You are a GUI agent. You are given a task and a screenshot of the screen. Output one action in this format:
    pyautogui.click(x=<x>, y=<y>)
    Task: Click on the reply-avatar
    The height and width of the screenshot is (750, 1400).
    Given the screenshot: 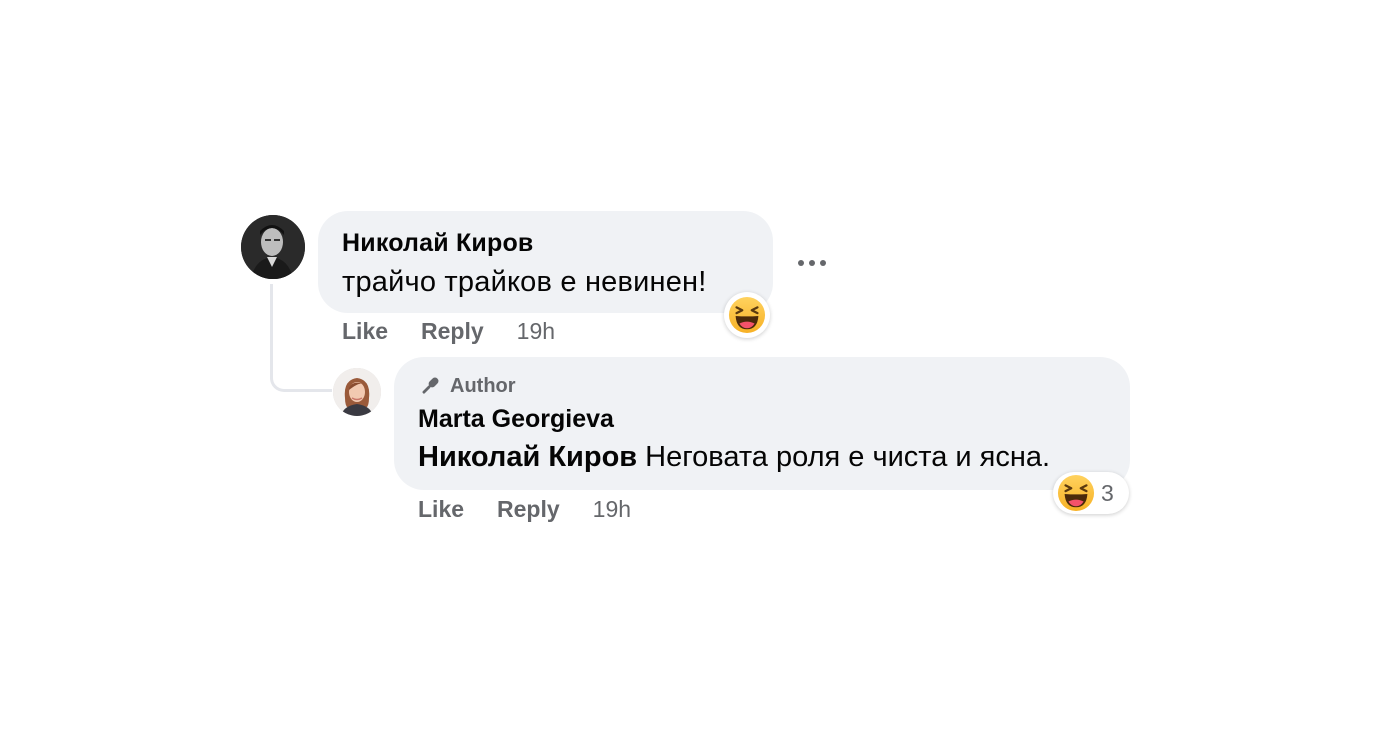 What is the action you would take?
    pyautogui.click(x=357, y=392)
    